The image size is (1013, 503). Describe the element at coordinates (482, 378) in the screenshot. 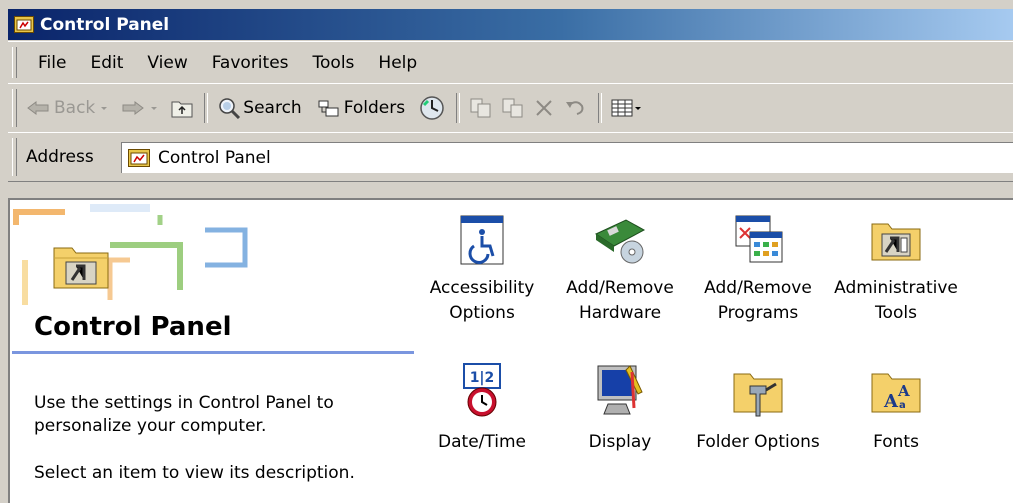

I see `svg-text: 1|2` at that location.